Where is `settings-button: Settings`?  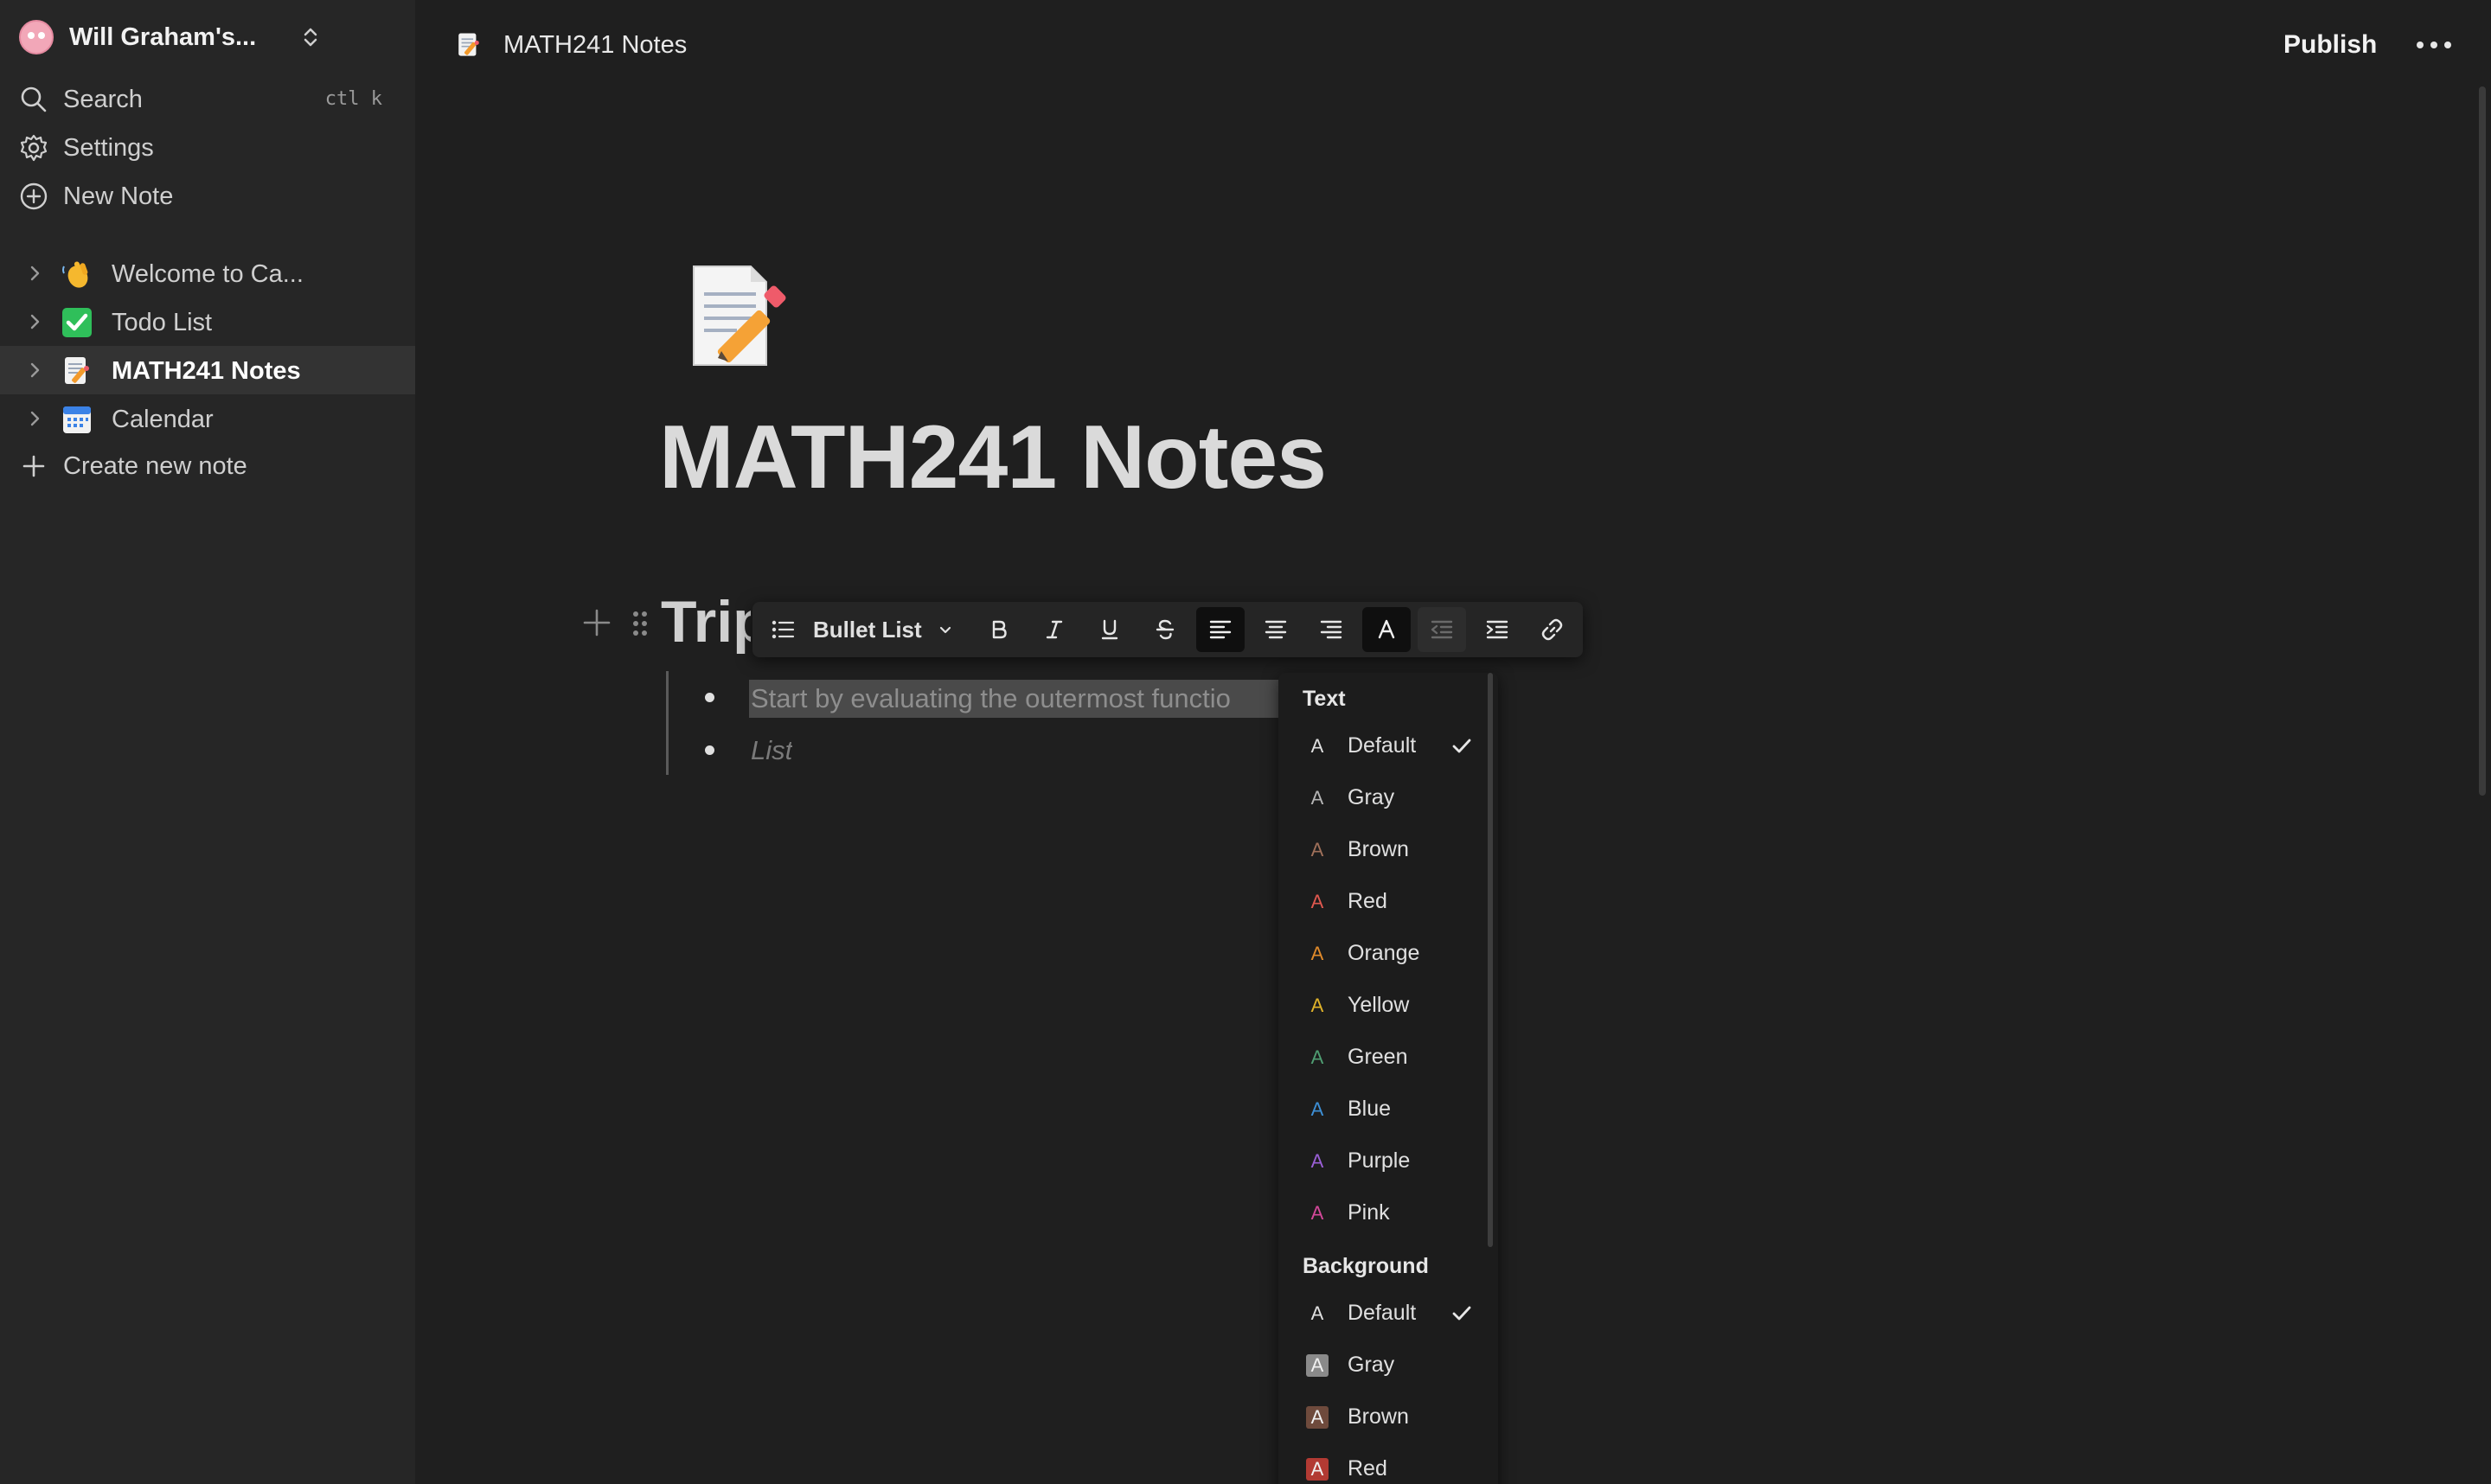 settings-button: Settings is located at coordinates (205, 148).